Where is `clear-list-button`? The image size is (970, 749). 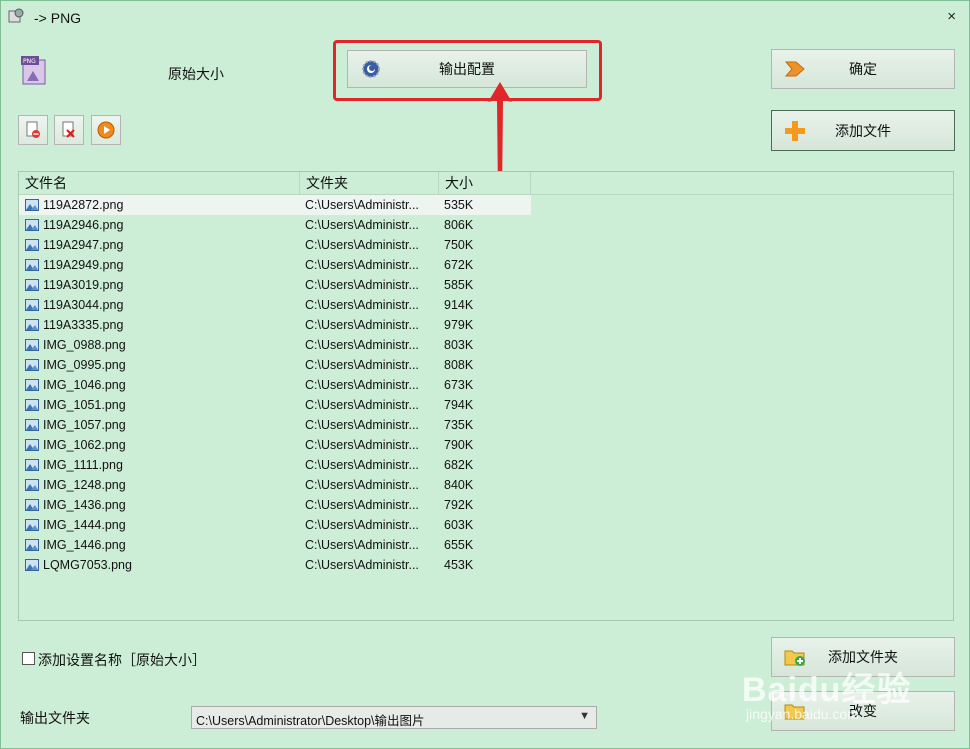 clear-list-button is located at coordinates (69, 130).